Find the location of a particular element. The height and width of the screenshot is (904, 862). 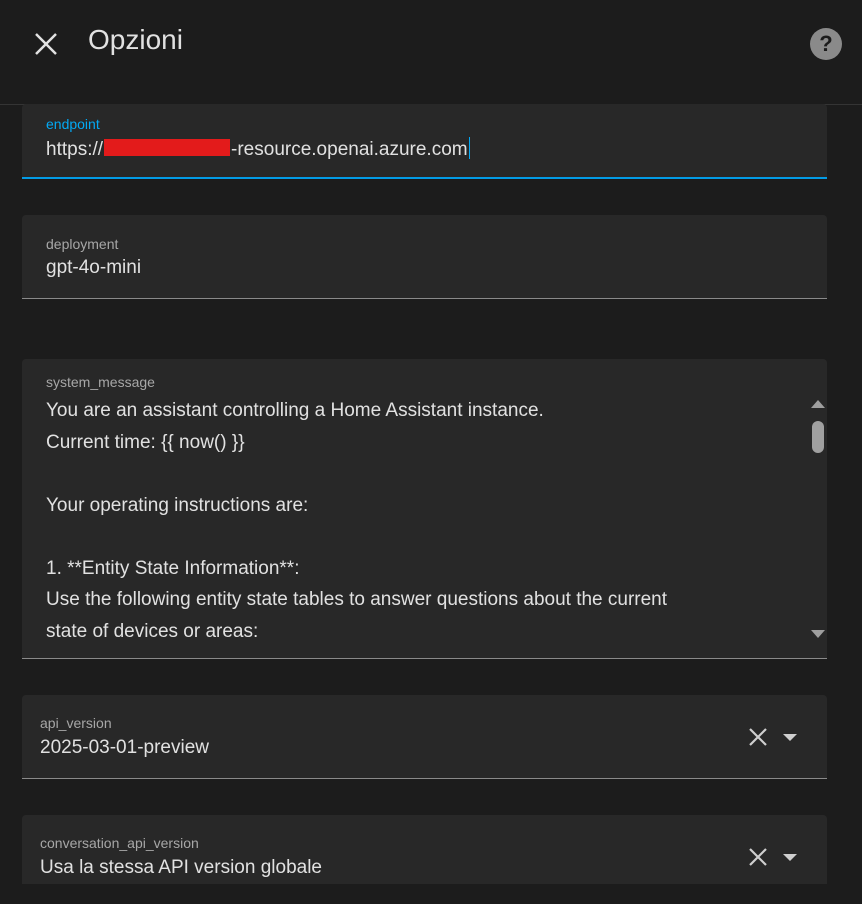

deployment-label: deployment is located at coordinates (82, 244).